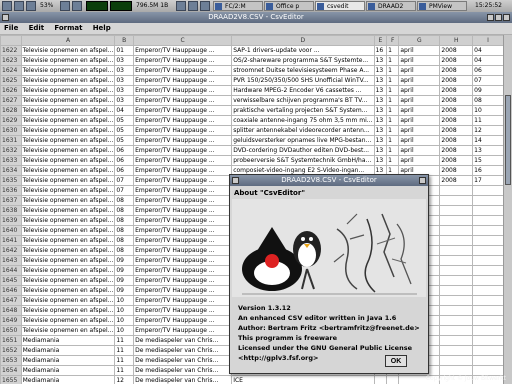 The width and height of the screenshot is (512, 384). Describe the element at coordinates (124, 280) in the screenshot. I see `table-cell: 09` at that location.